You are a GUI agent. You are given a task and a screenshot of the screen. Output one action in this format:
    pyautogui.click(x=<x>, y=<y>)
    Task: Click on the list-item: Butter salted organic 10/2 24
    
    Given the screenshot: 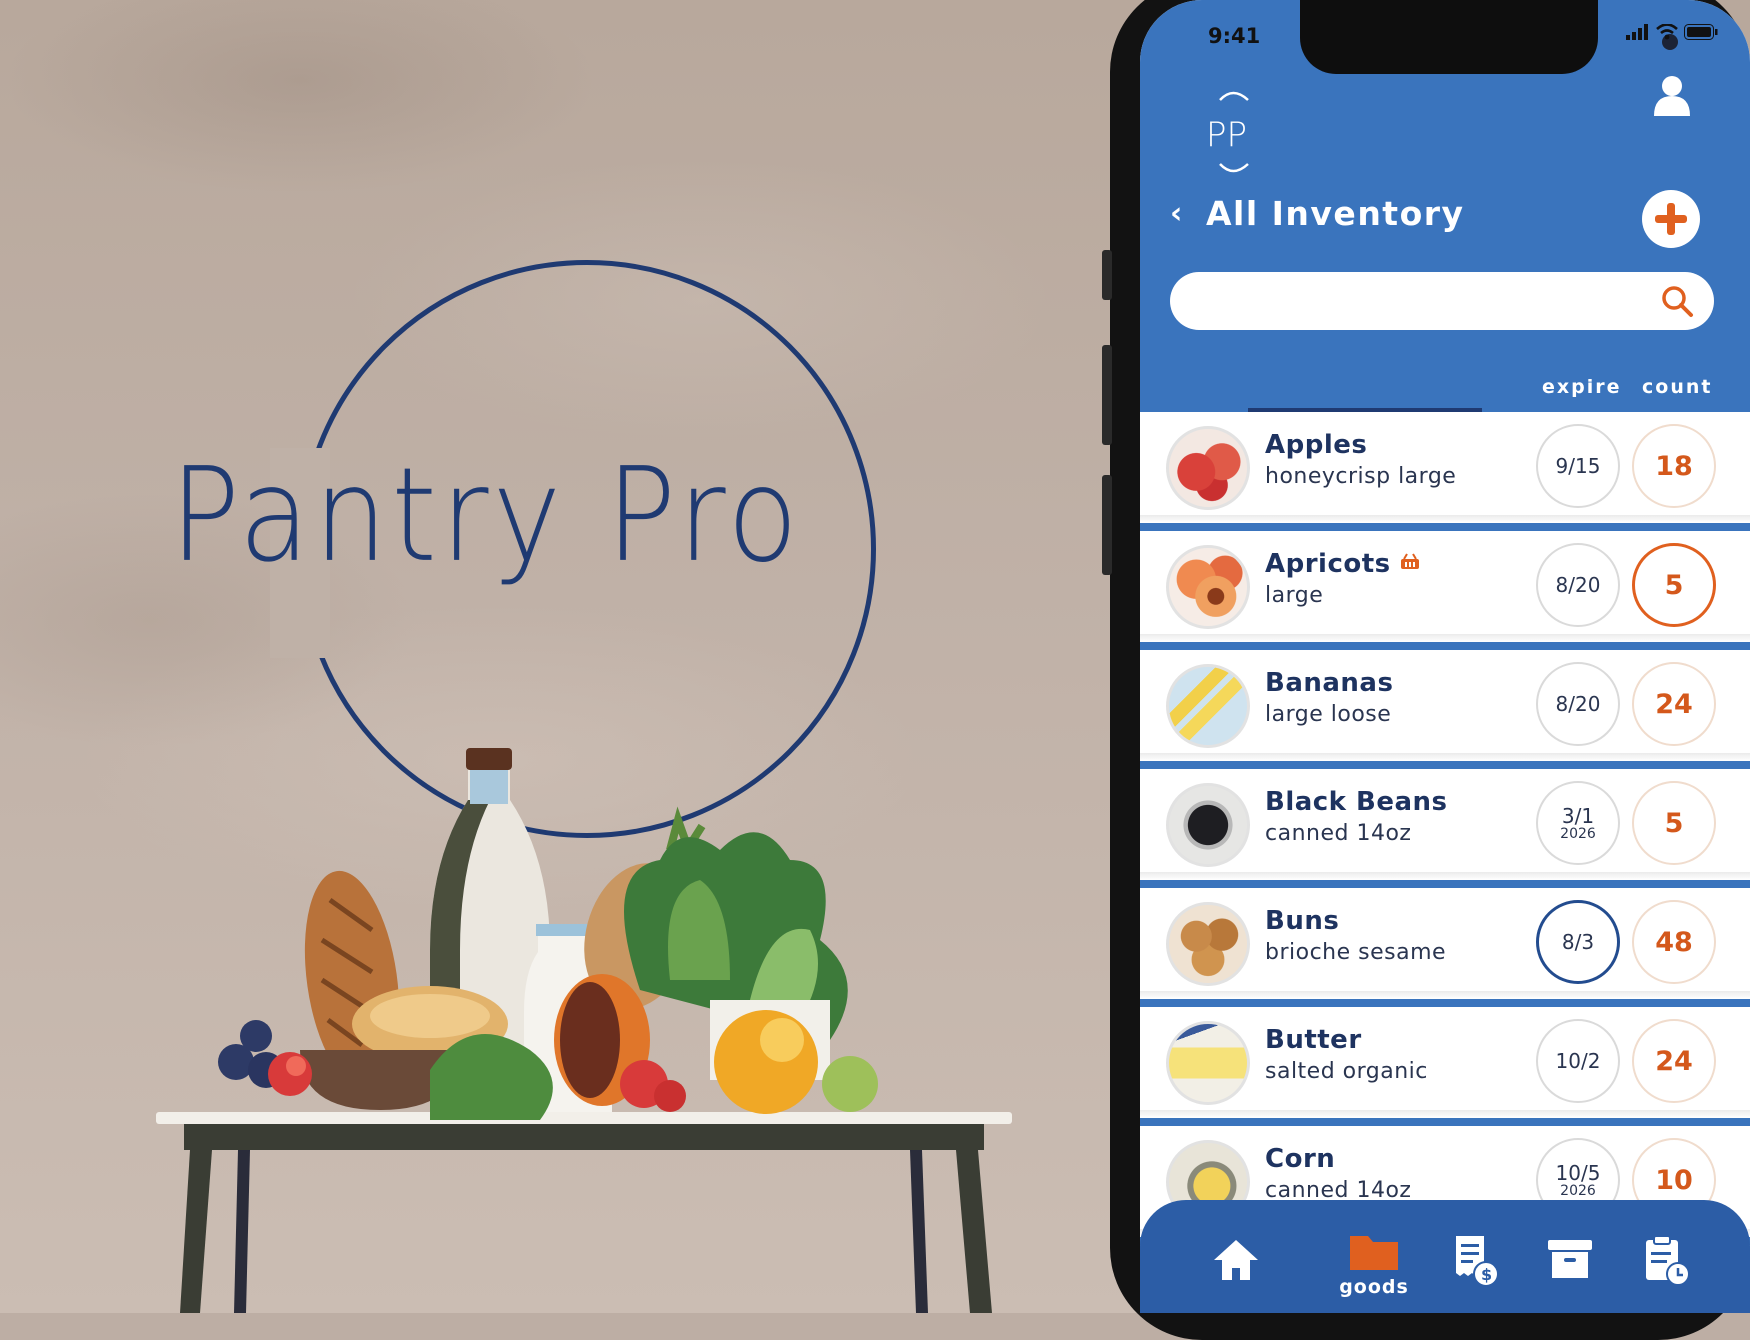 What is the action you would take?
    pyautogui.click(x=1445, y=1066)
    